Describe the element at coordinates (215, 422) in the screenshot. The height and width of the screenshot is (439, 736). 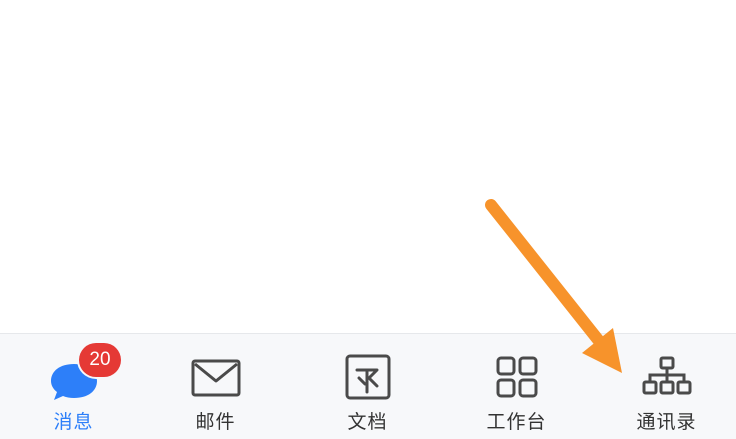
I see `tab-mail-label: 邮件` at that location.